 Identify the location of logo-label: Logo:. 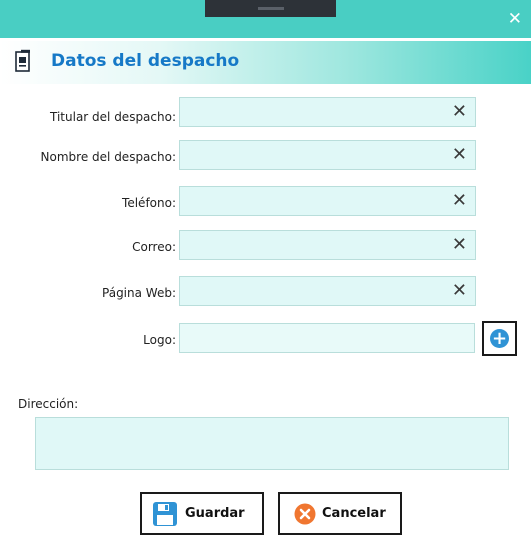
(159, 340).